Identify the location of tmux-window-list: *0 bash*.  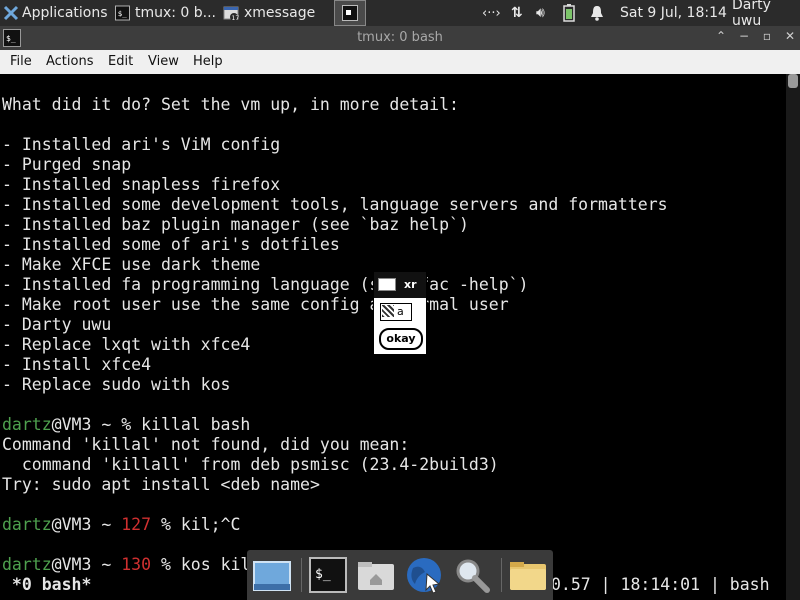
(47, 584).